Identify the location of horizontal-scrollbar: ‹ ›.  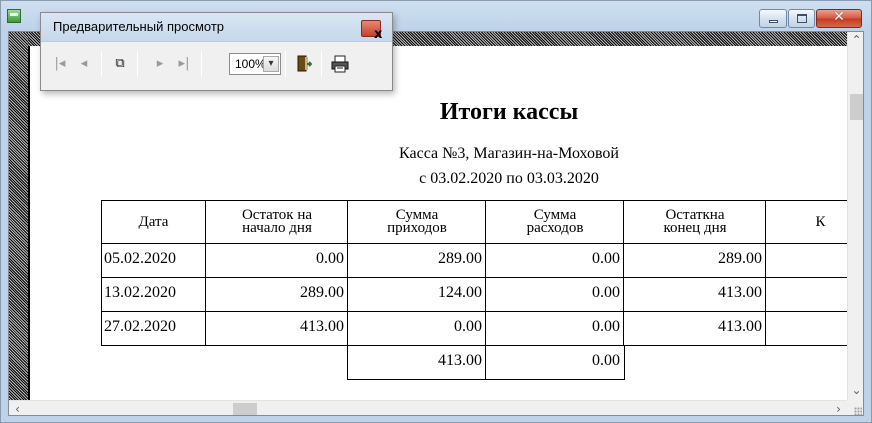
(428, 407).